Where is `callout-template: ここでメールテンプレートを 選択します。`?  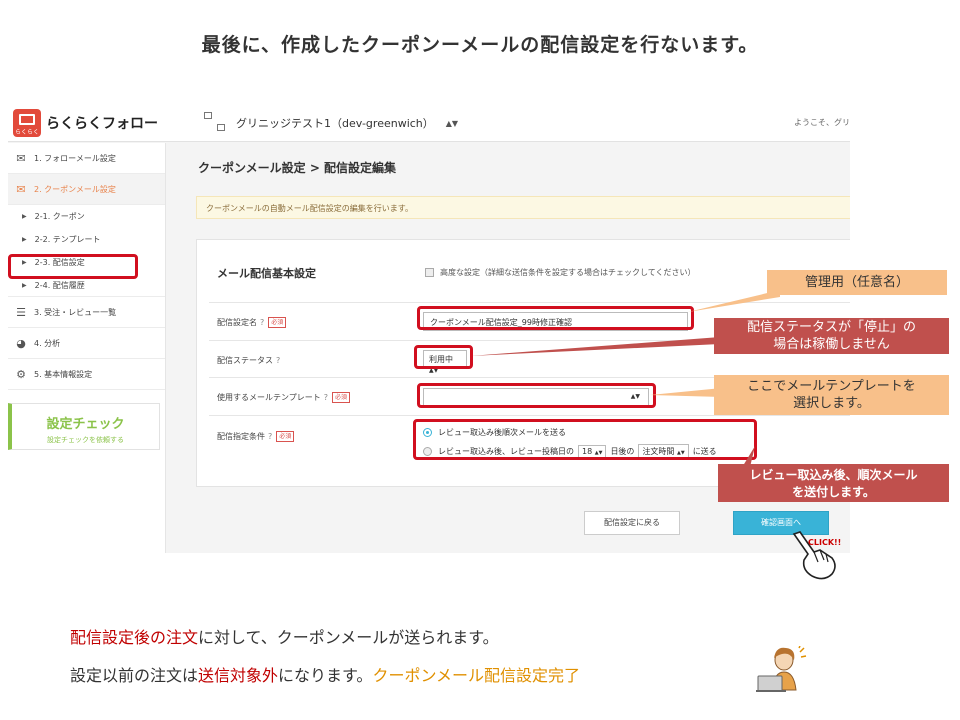 callout-template: ここでメールテンプレートを 選択します。 is located at coordinates (831, 395).